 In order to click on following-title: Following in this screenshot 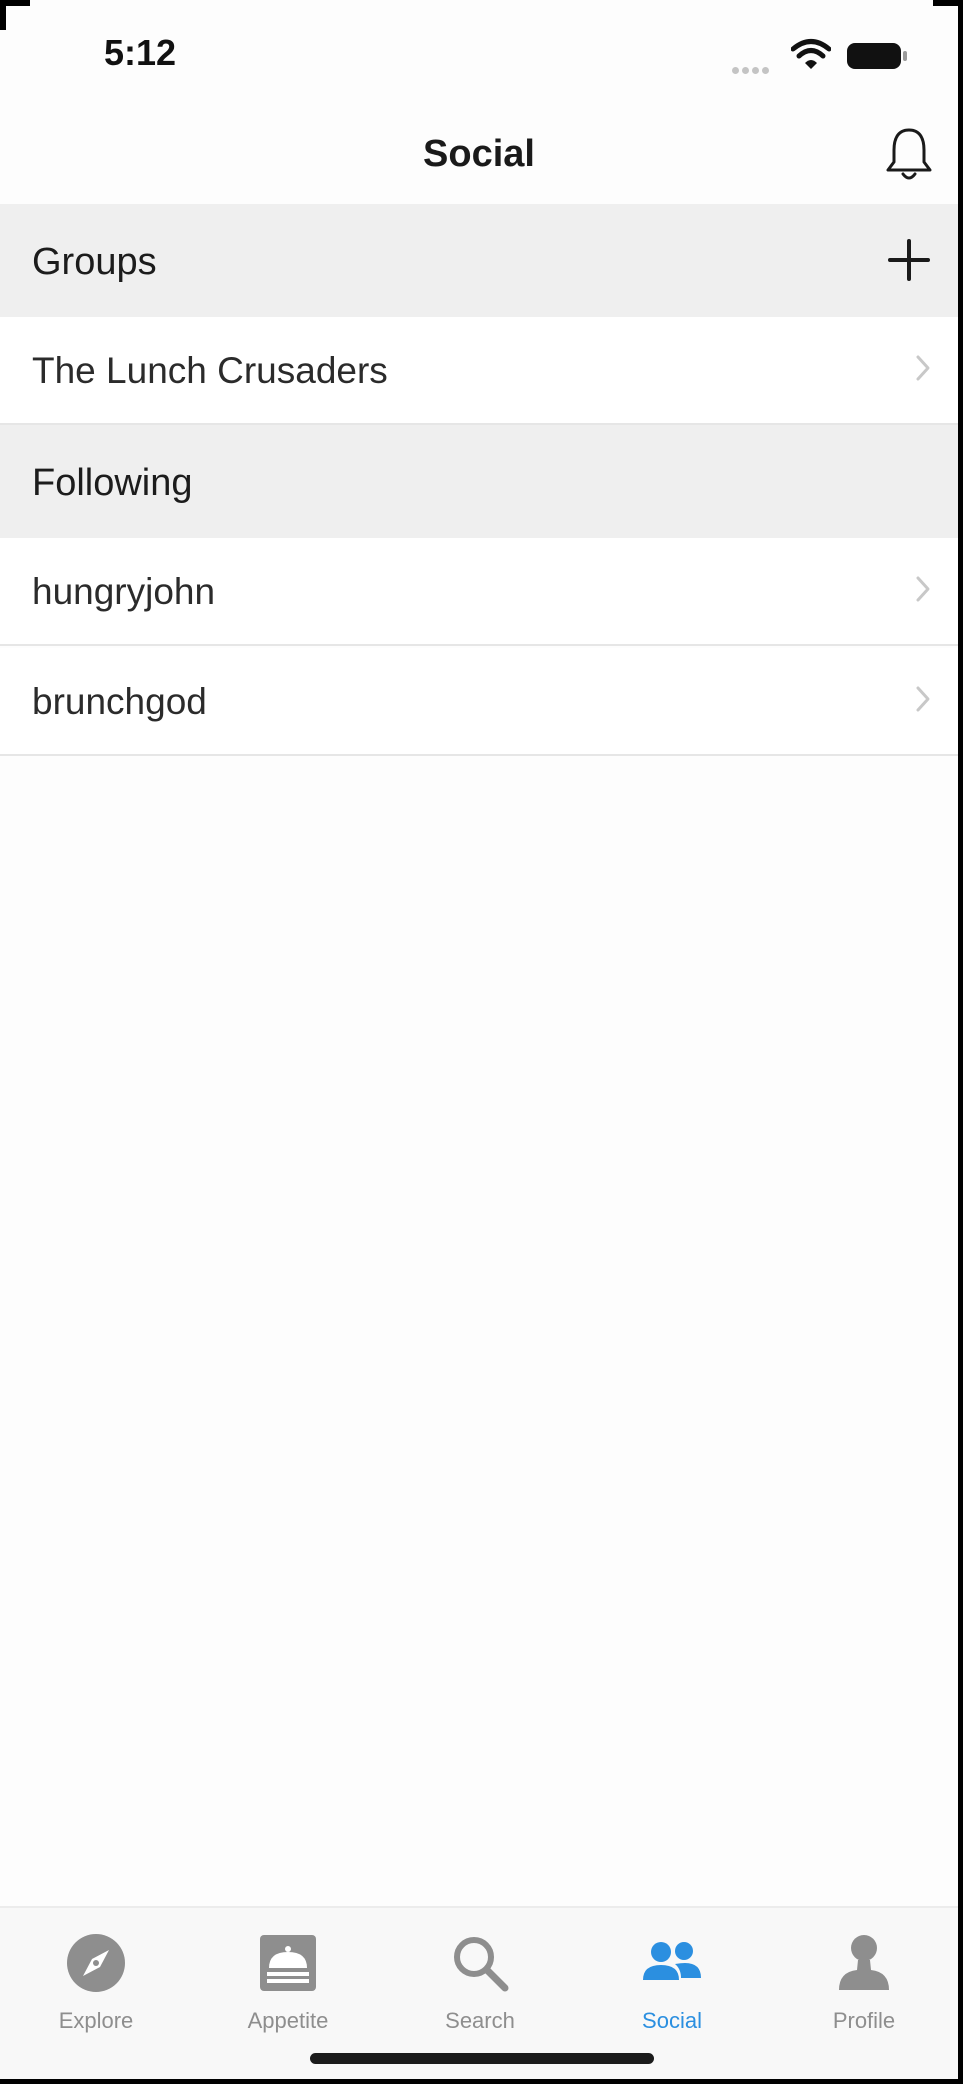, I will do `click(112, 483)`.